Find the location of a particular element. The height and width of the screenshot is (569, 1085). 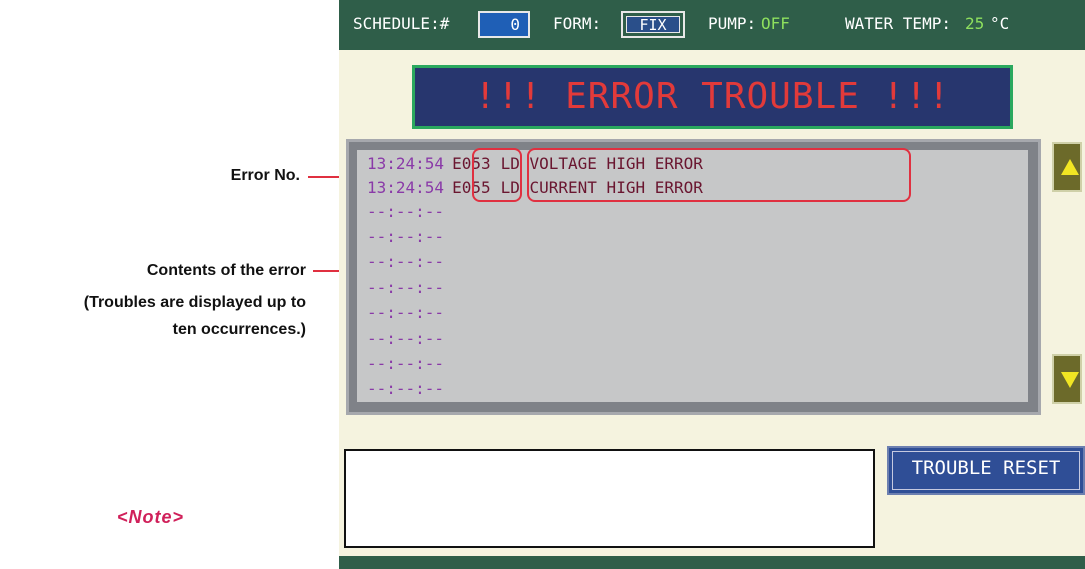

form-mode-value: FIX is located at coordinates (653, 25).